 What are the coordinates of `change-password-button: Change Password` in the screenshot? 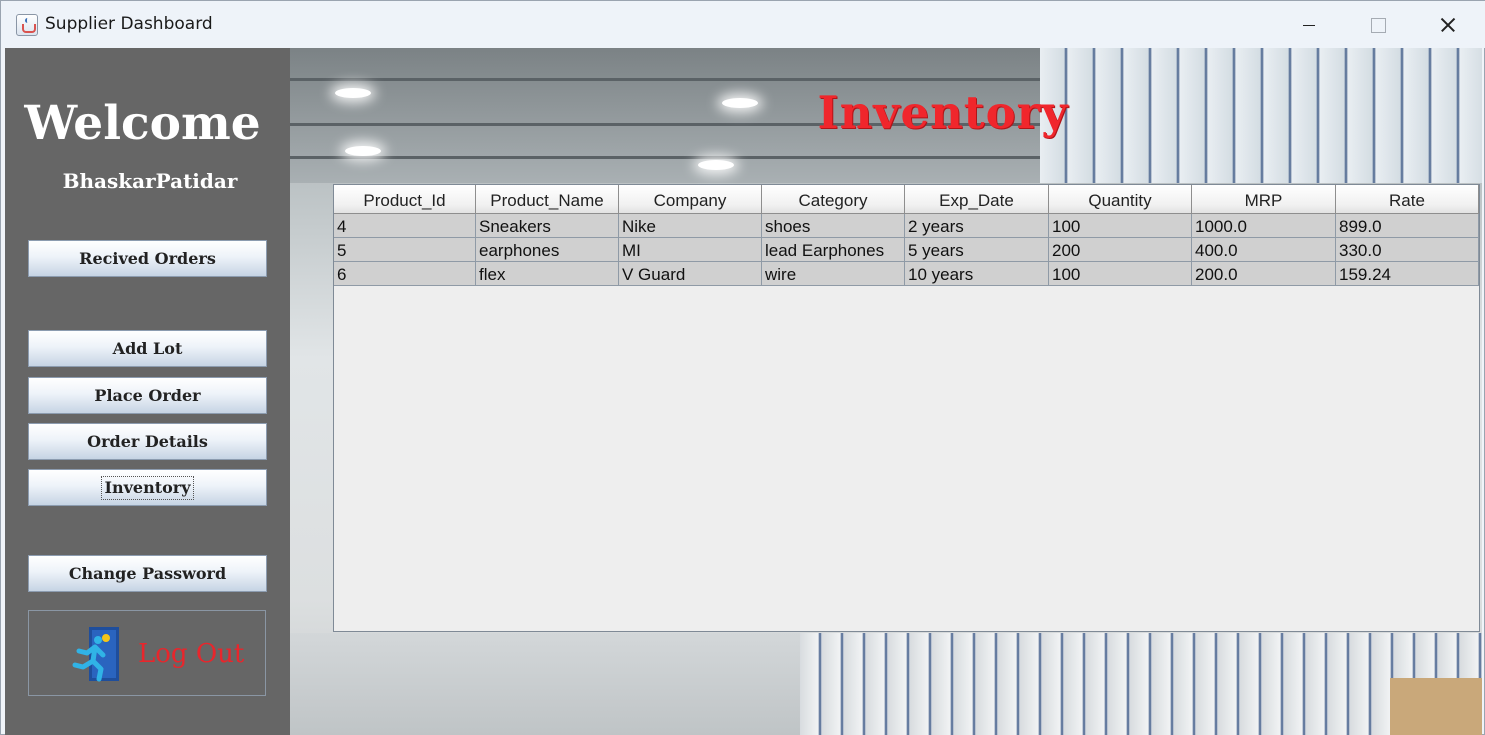 It's located at (147, 573).